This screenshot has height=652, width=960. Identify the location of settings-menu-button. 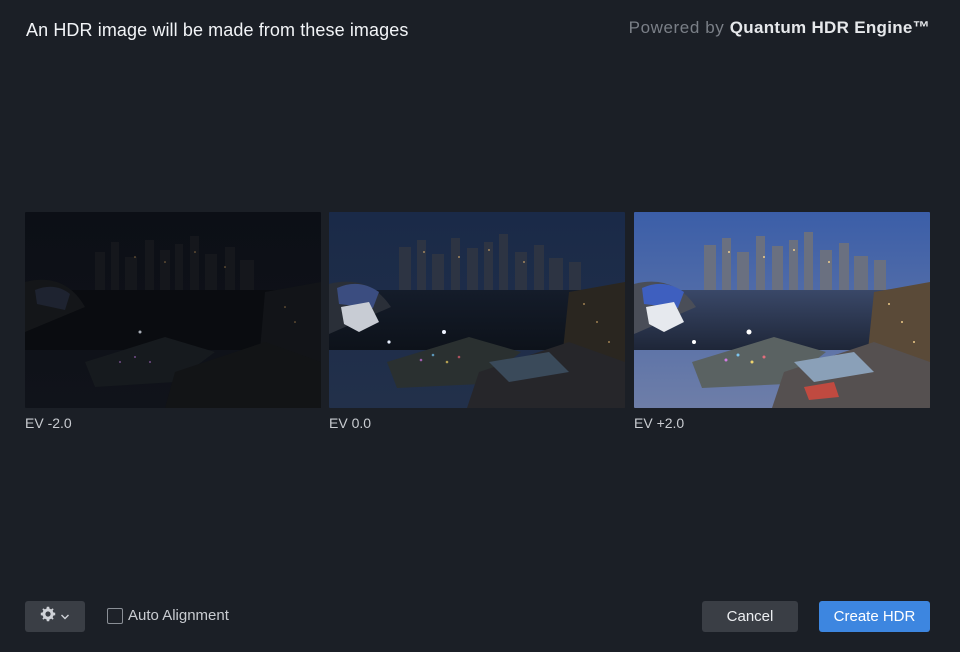
(55, 616).